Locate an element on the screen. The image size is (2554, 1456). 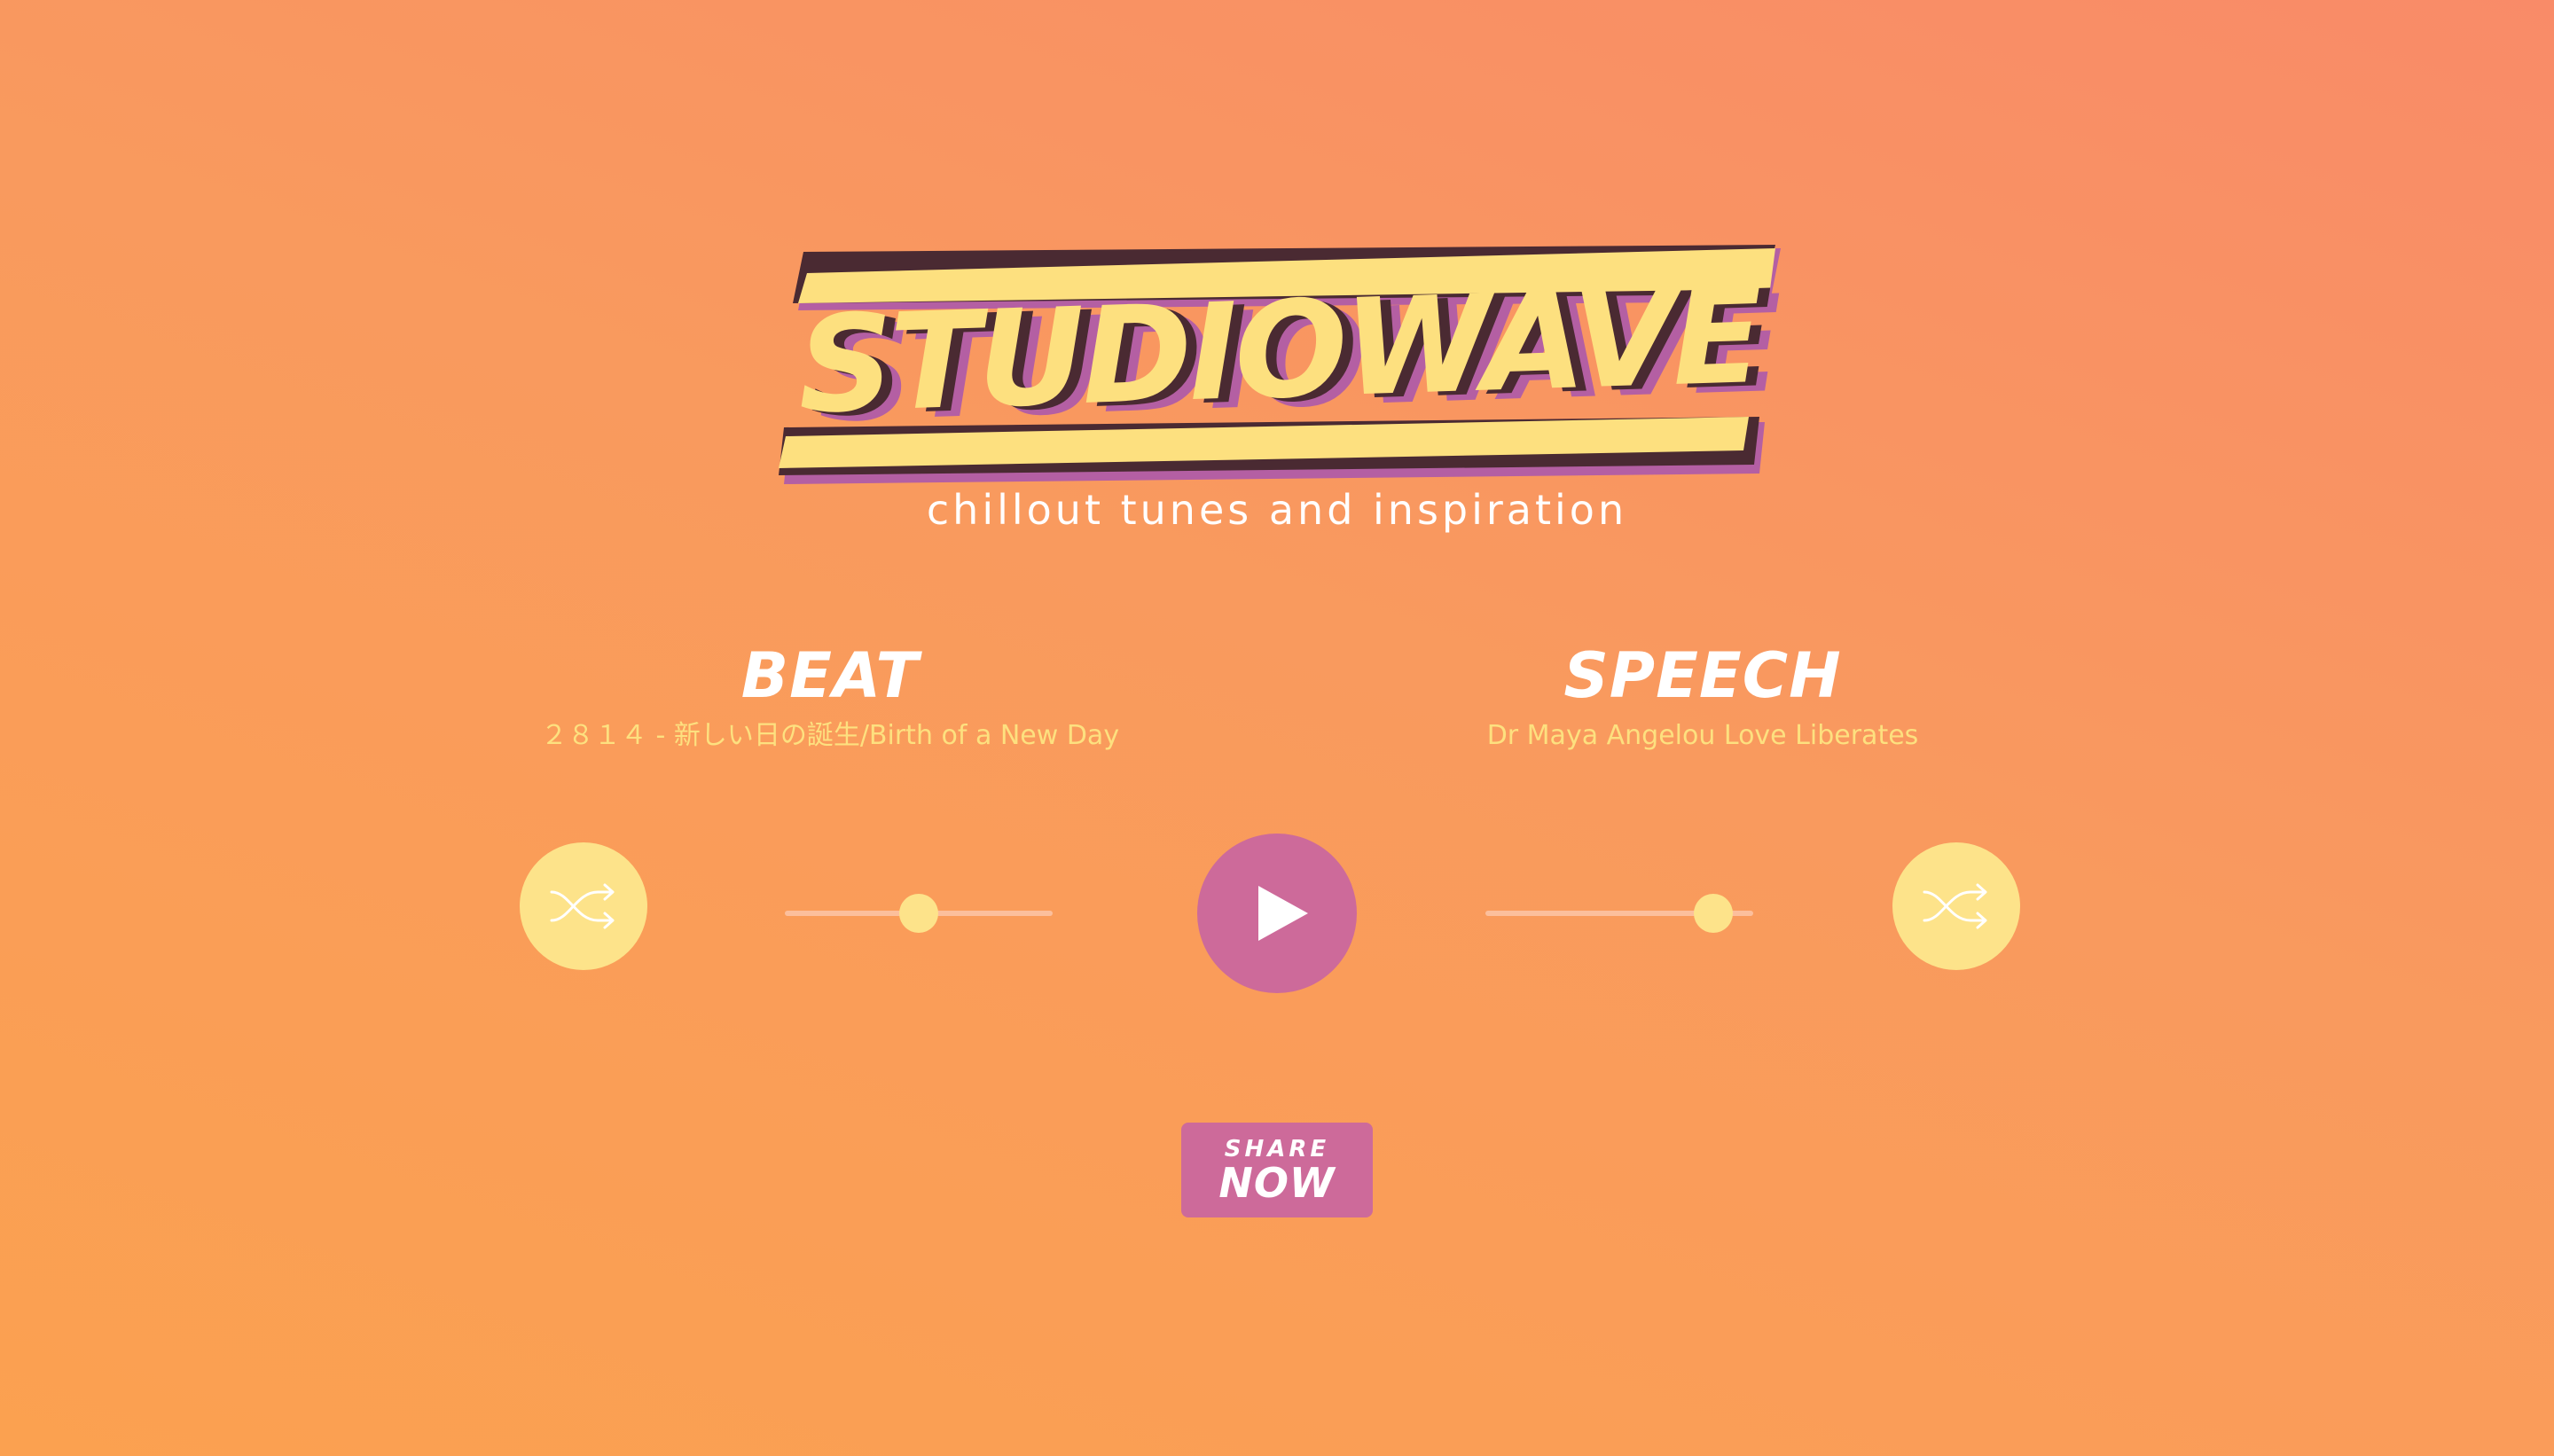
logo: STUDIOWAVE STUDIOWAVE STUDIOWAVE is located at coordinates (1277, 363).